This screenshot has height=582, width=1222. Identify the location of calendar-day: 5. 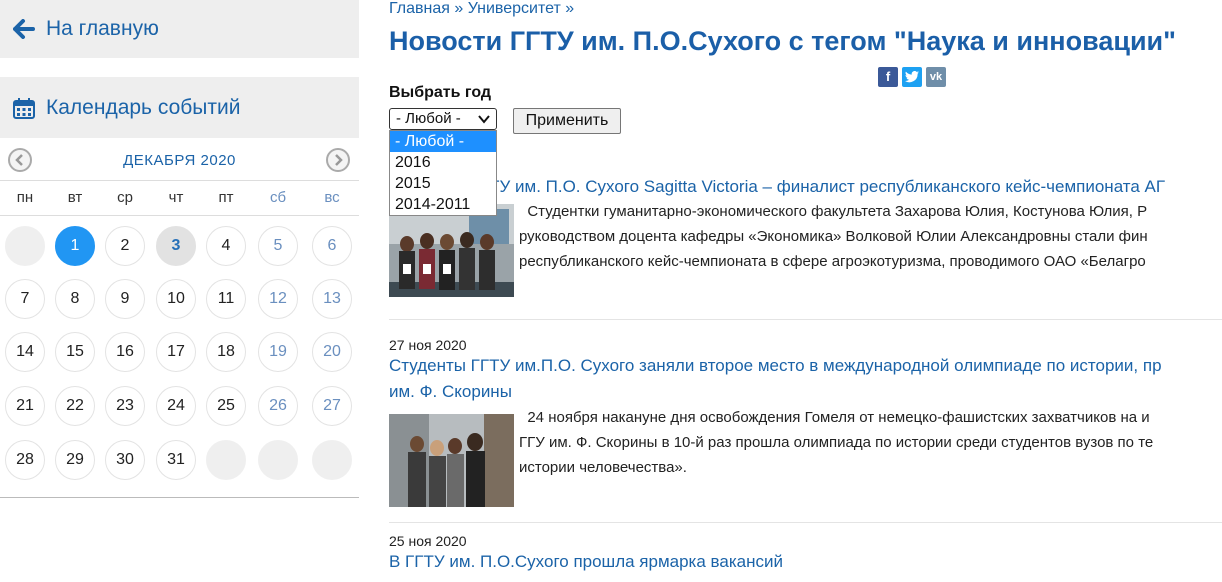
(278, 246).